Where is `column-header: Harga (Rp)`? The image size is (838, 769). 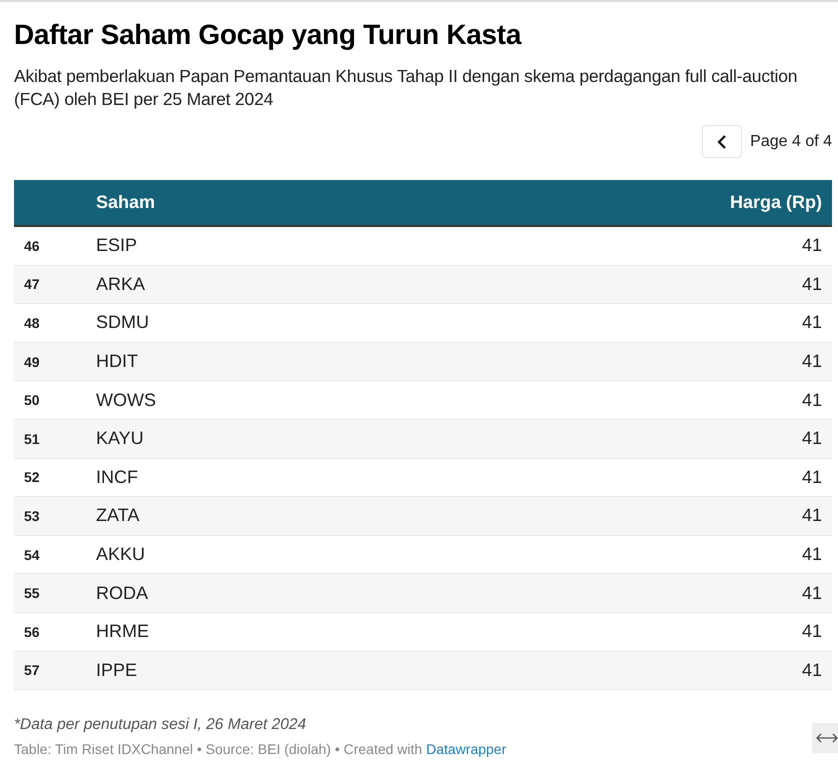
column-header: Harga (Rp) is located at coordinates (614, 203).